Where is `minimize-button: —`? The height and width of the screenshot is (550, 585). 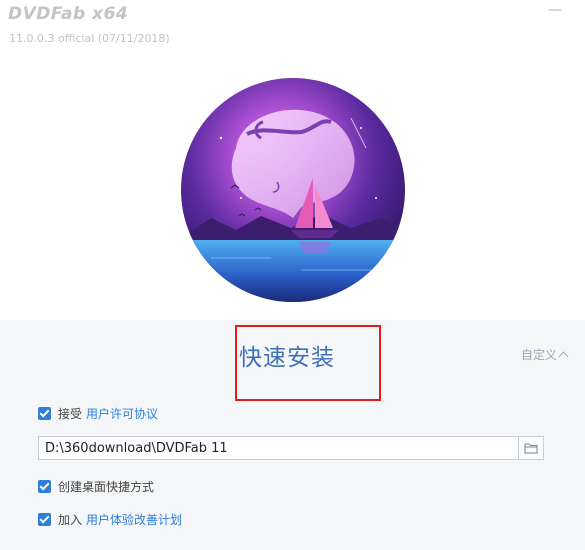
minimize-button: — is located at coordinates (555, 10).